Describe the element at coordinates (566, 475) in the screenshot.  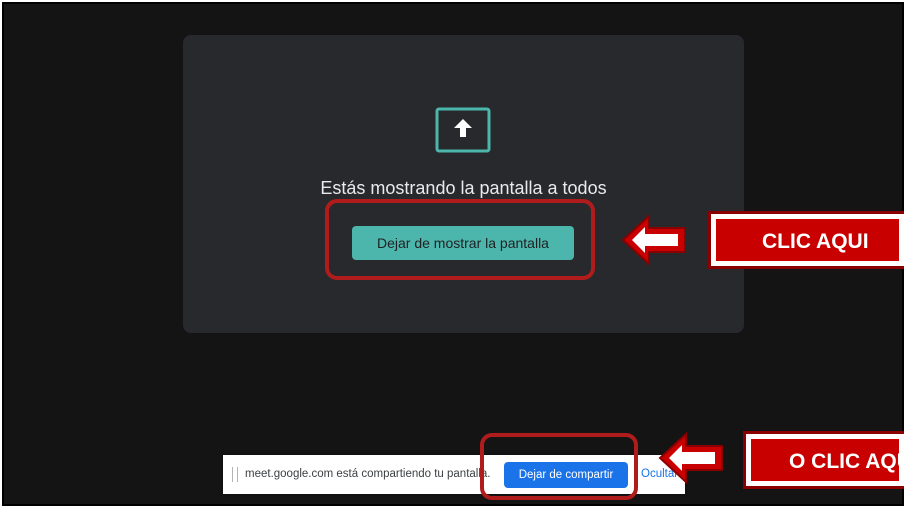
I see `stop-sharing-button: Dejar de compartir` at that location.